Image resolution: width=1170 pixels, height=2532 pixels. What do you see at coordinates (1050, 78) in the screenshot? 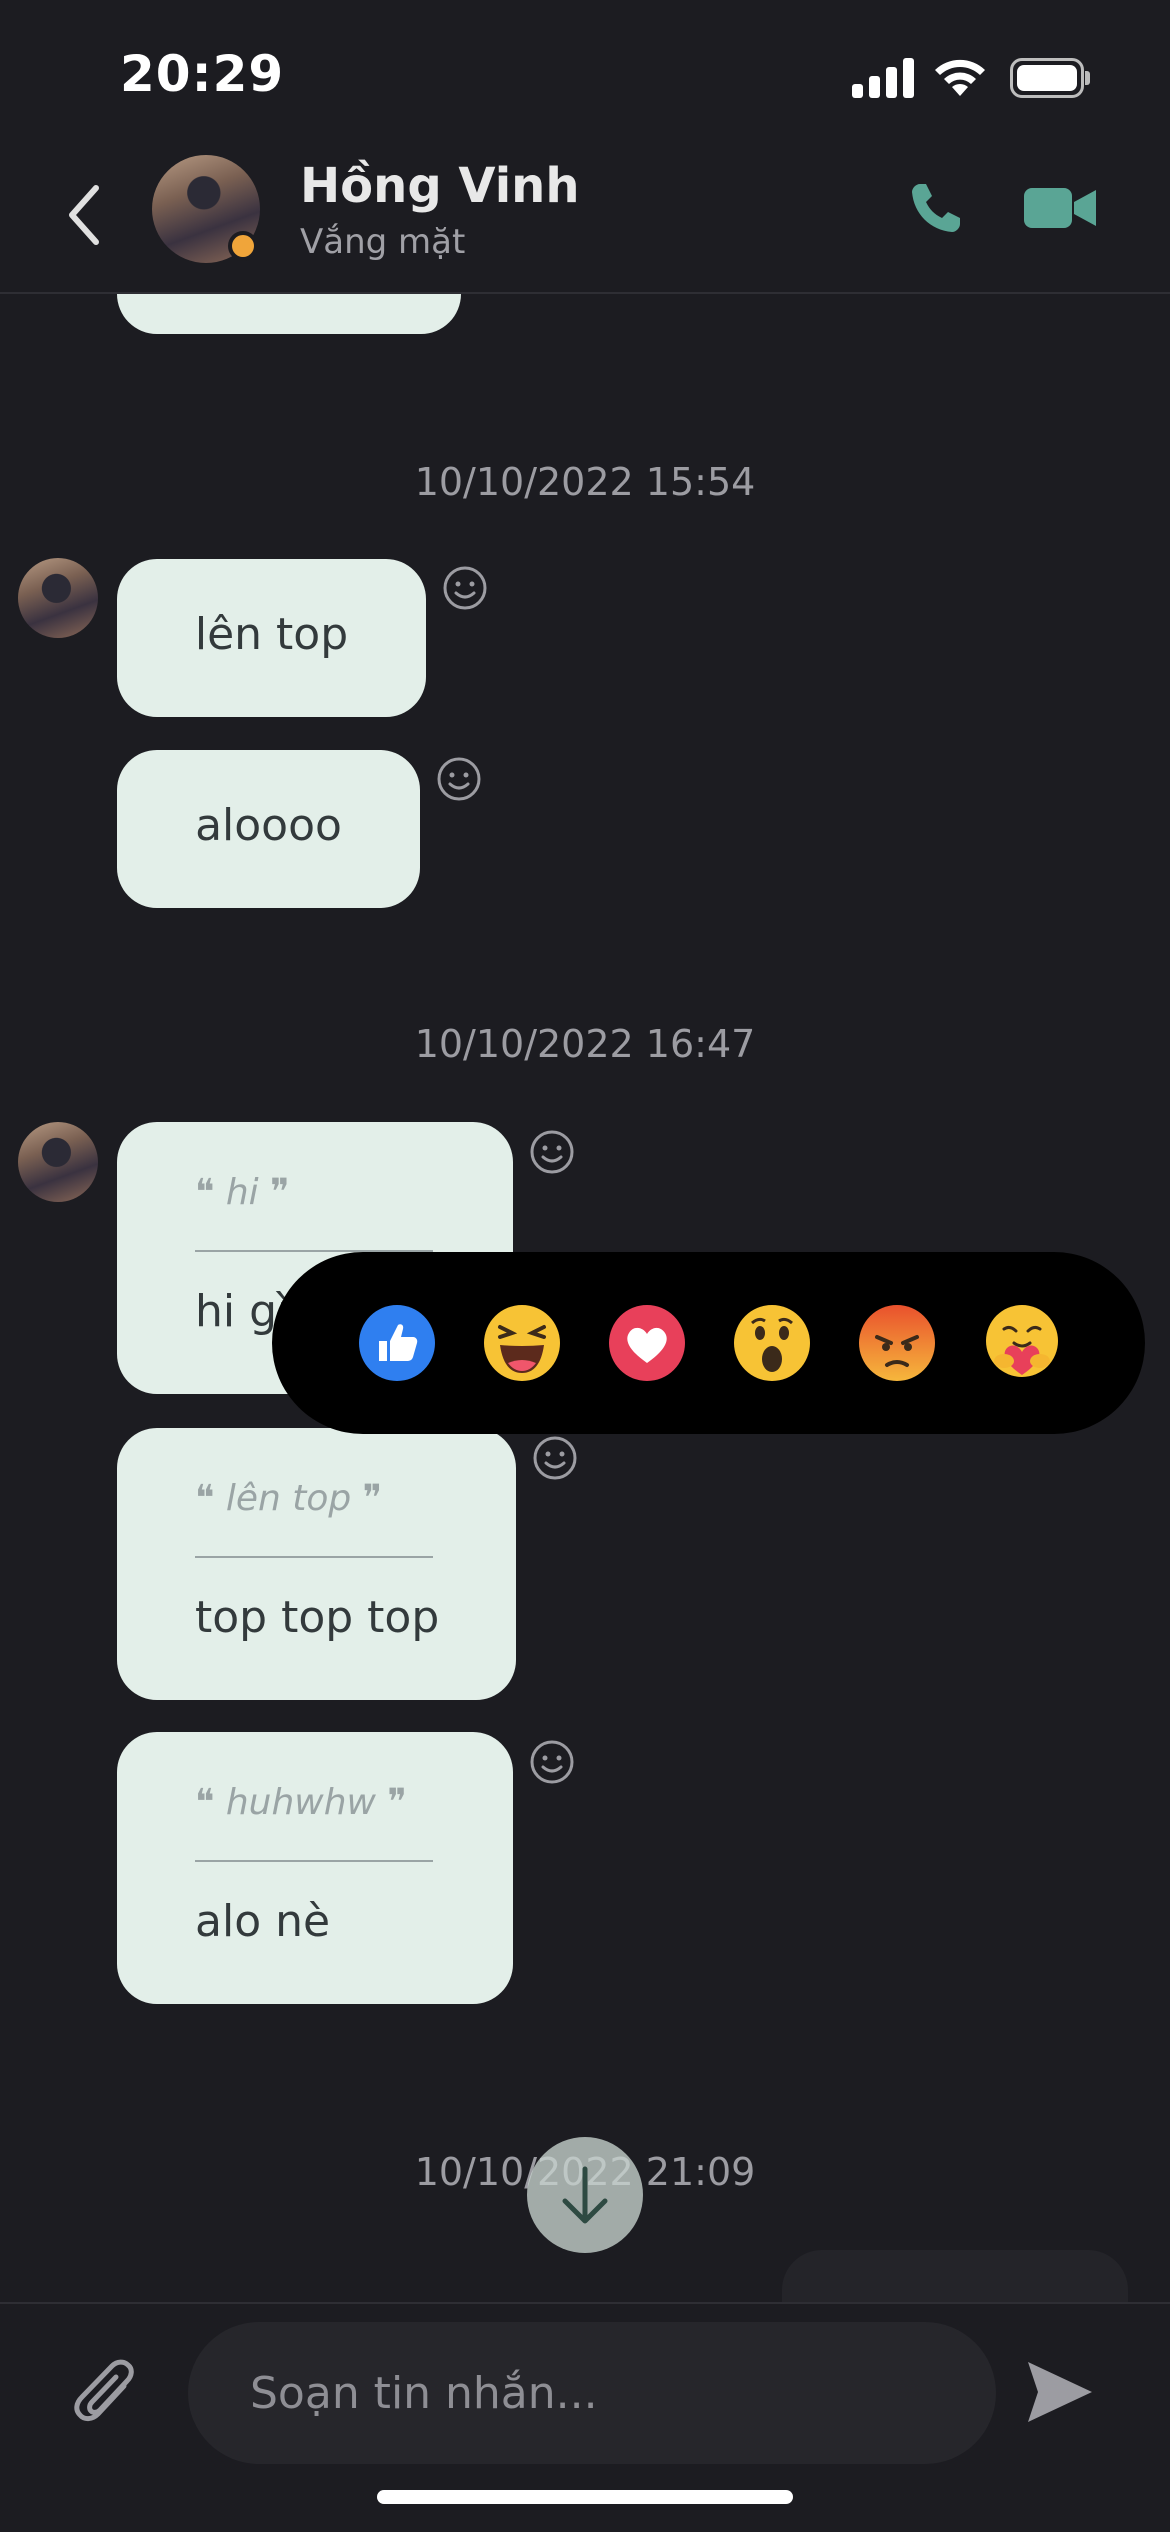
I see `battery-icon` at bounding box center [1050, 78].